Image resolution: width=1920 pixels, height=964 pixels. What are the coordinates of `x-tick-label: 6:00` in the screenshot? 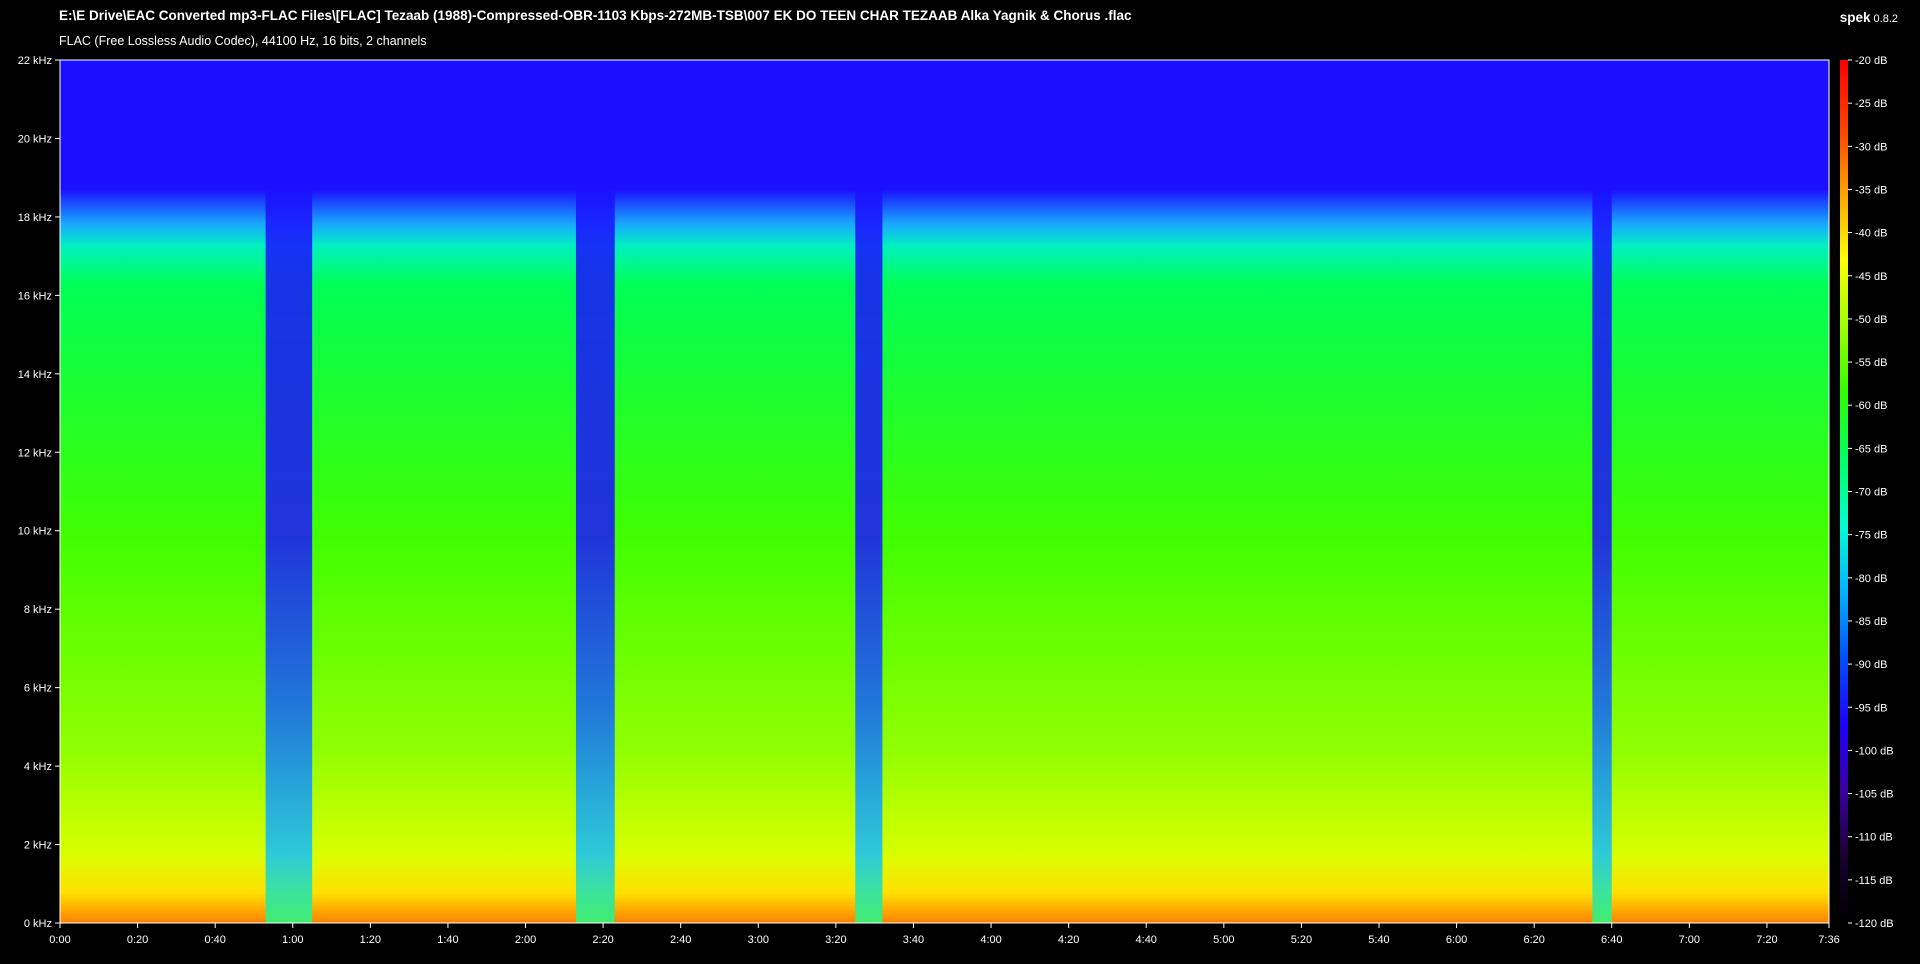 It's located at (1456, 940).